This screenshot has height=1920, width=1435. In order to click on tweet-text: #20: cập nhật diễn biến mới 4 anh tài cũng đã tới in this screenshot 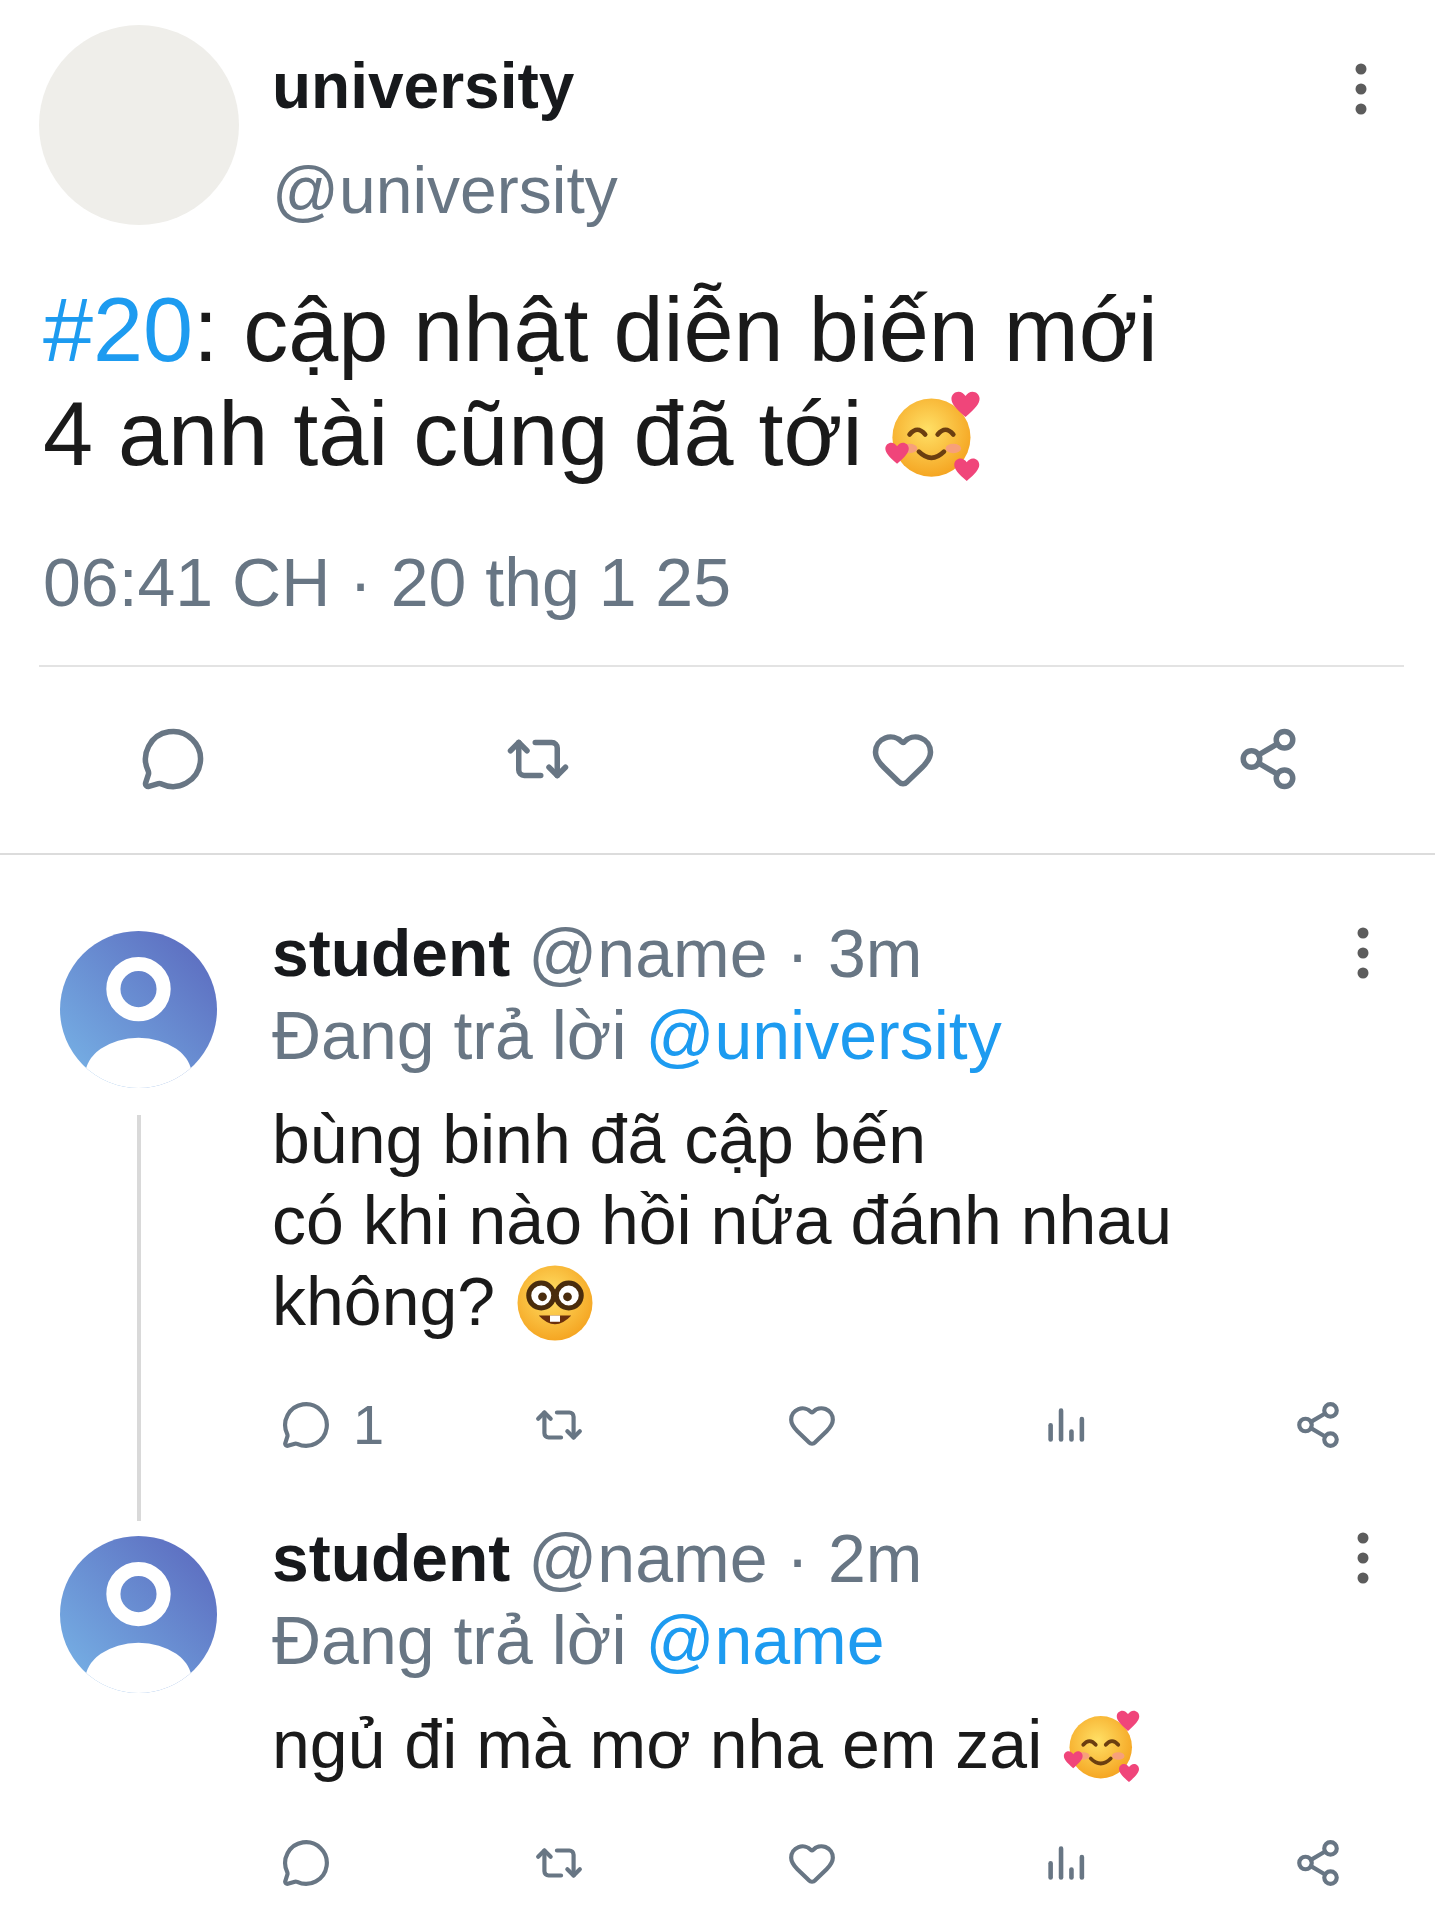, I will do `click(723, 382)`.